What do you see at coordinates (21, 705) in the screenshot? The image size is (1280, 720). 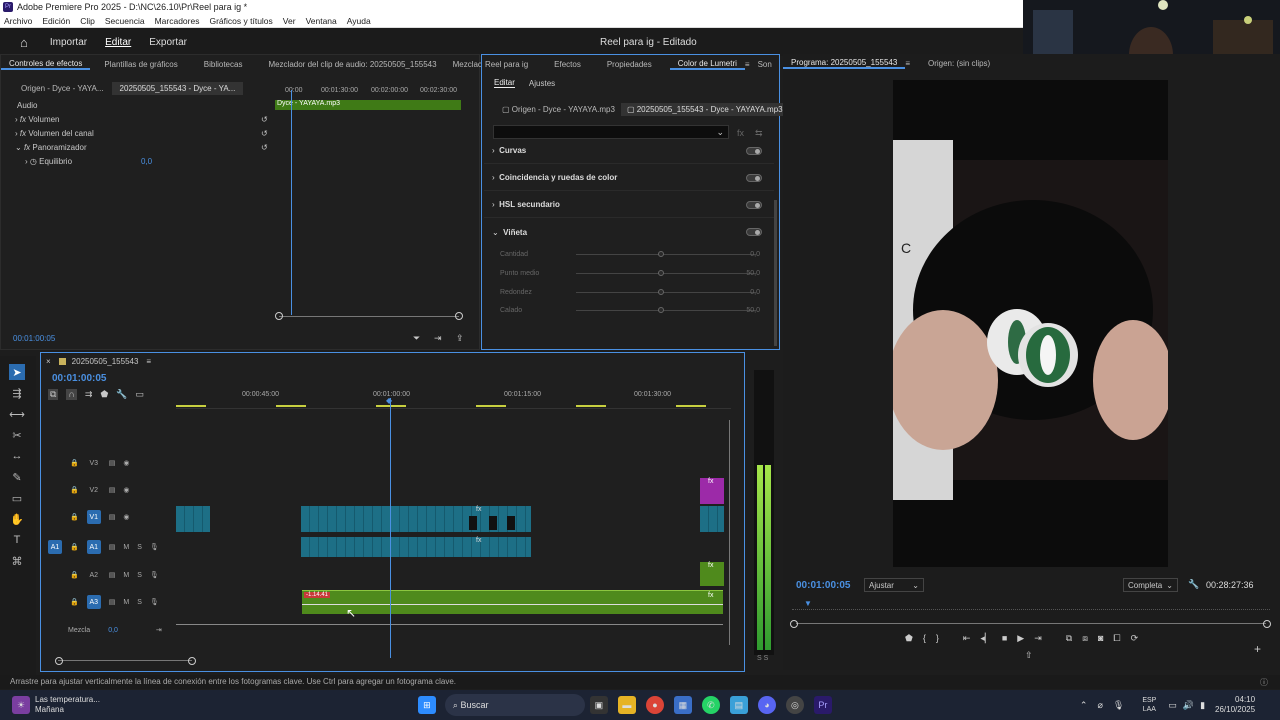 I see `weather-icon: ☀` at bounding box center [21, 705].